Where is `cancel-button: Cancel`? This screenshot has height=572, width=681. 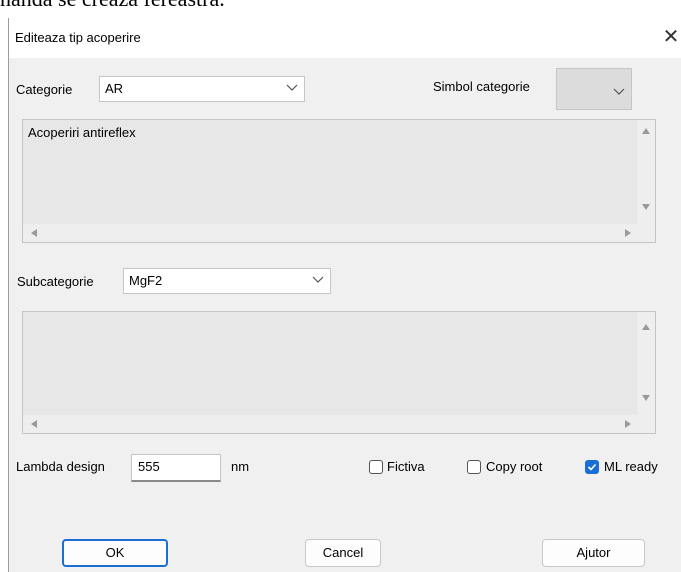 cancel-button: Cancel is located at coordinates (343, 553).